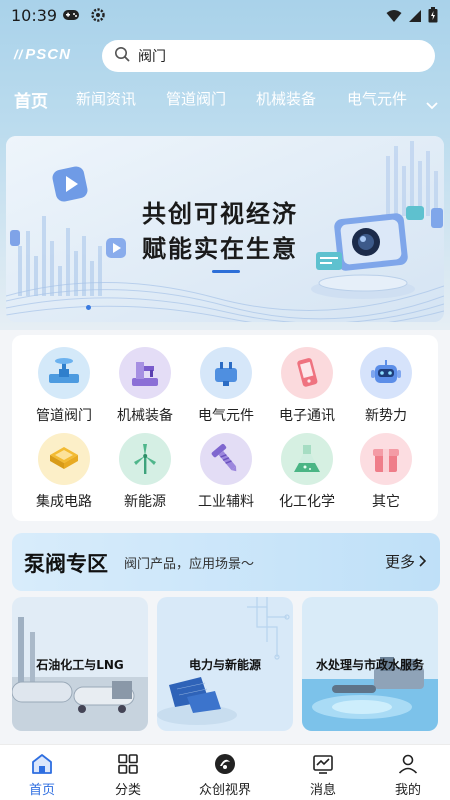  What do you see at coordinates (226, 502) in the screenshot?
I see `category-label: 工业辅料` at bounding box center [226, 502].